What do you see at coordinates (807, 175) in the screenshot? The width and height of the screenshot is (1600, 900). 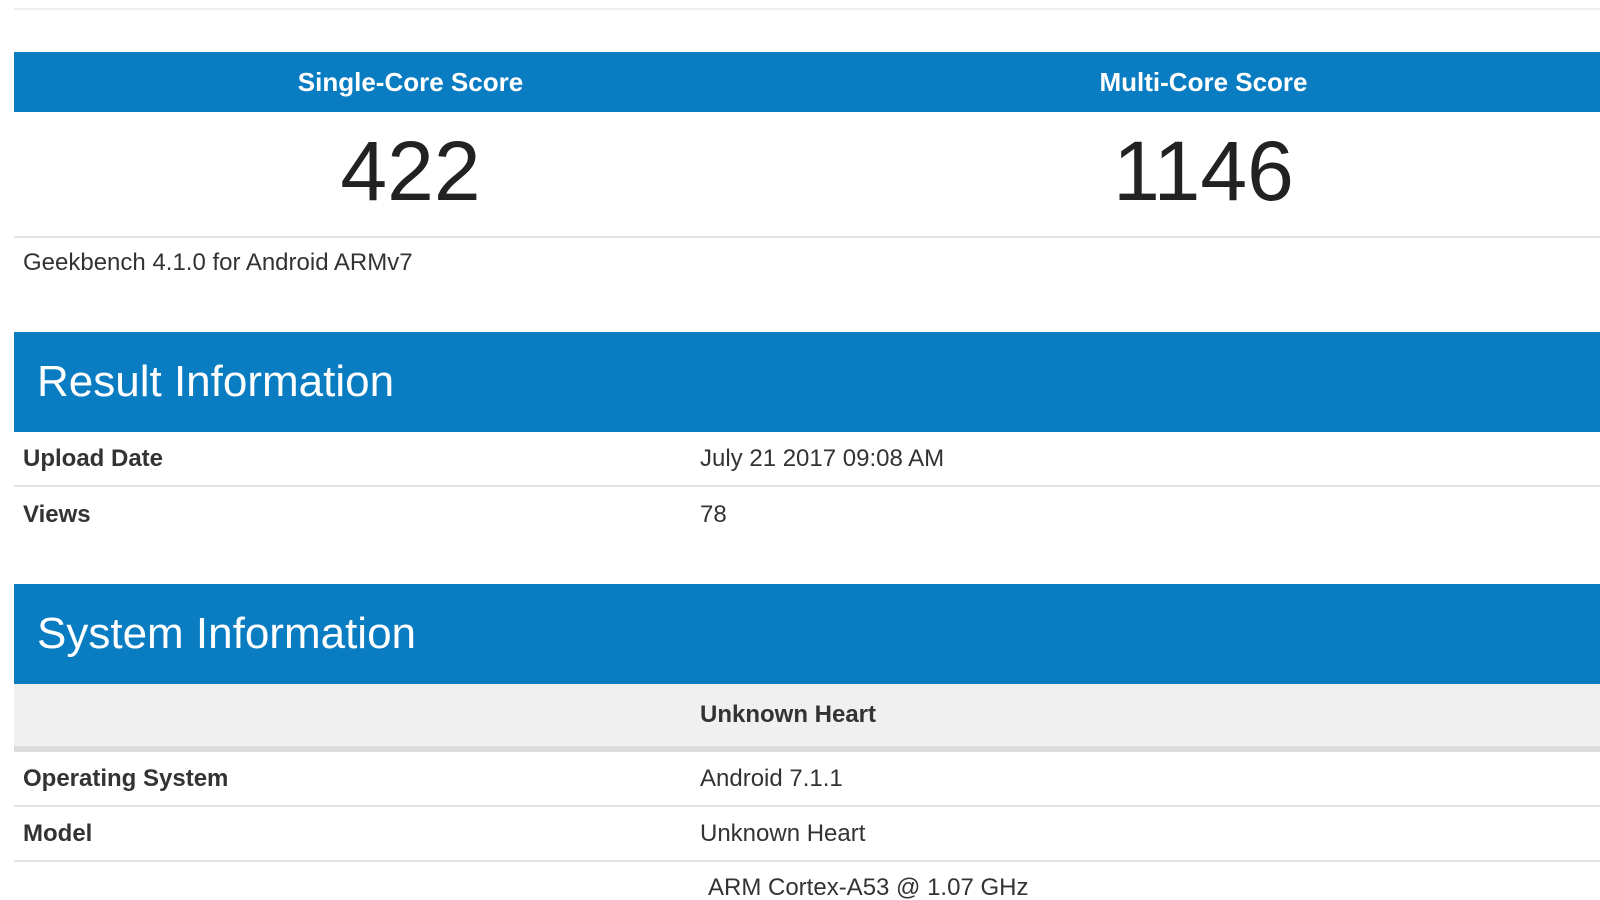 I see `score-table-values: 422 1146` at bounding box center [807, 175].